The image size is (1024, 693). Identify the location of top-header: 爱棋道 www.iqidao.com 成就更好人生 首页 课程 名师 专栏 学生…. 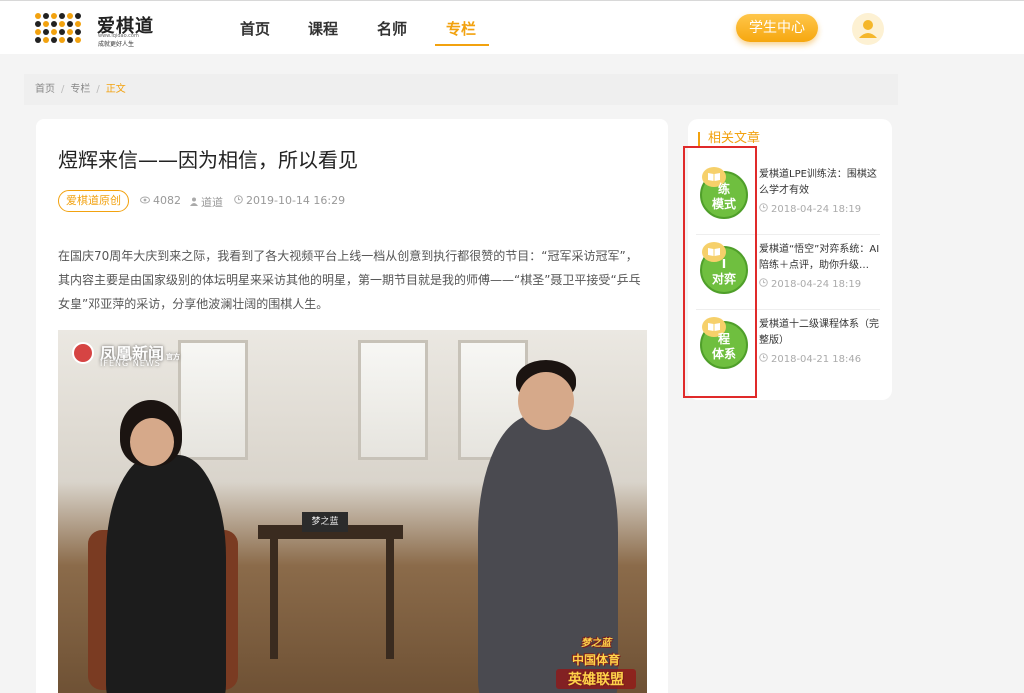
(512, 27).